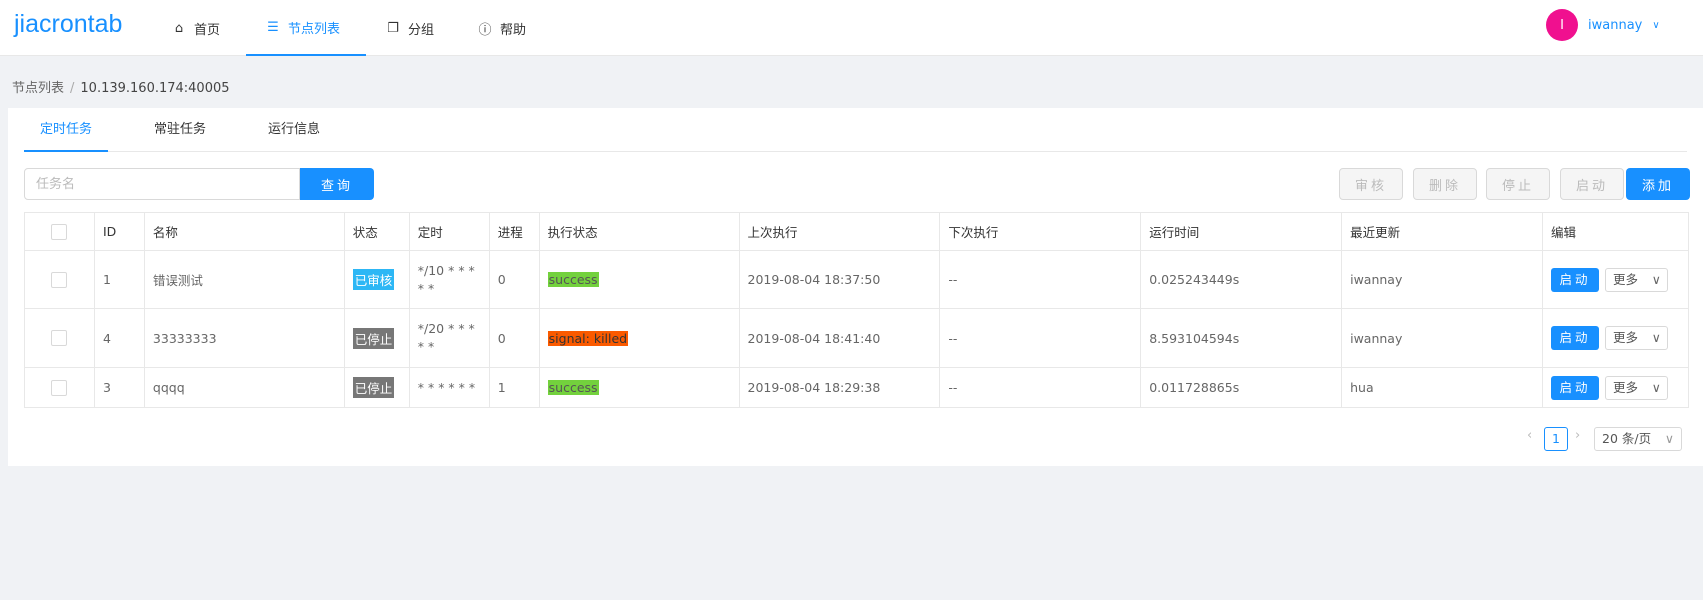  What do you see at coordinates (68, 24) in the screenshot?
I see `app-logo: jiacrontab` at bounding box center [68, 24].